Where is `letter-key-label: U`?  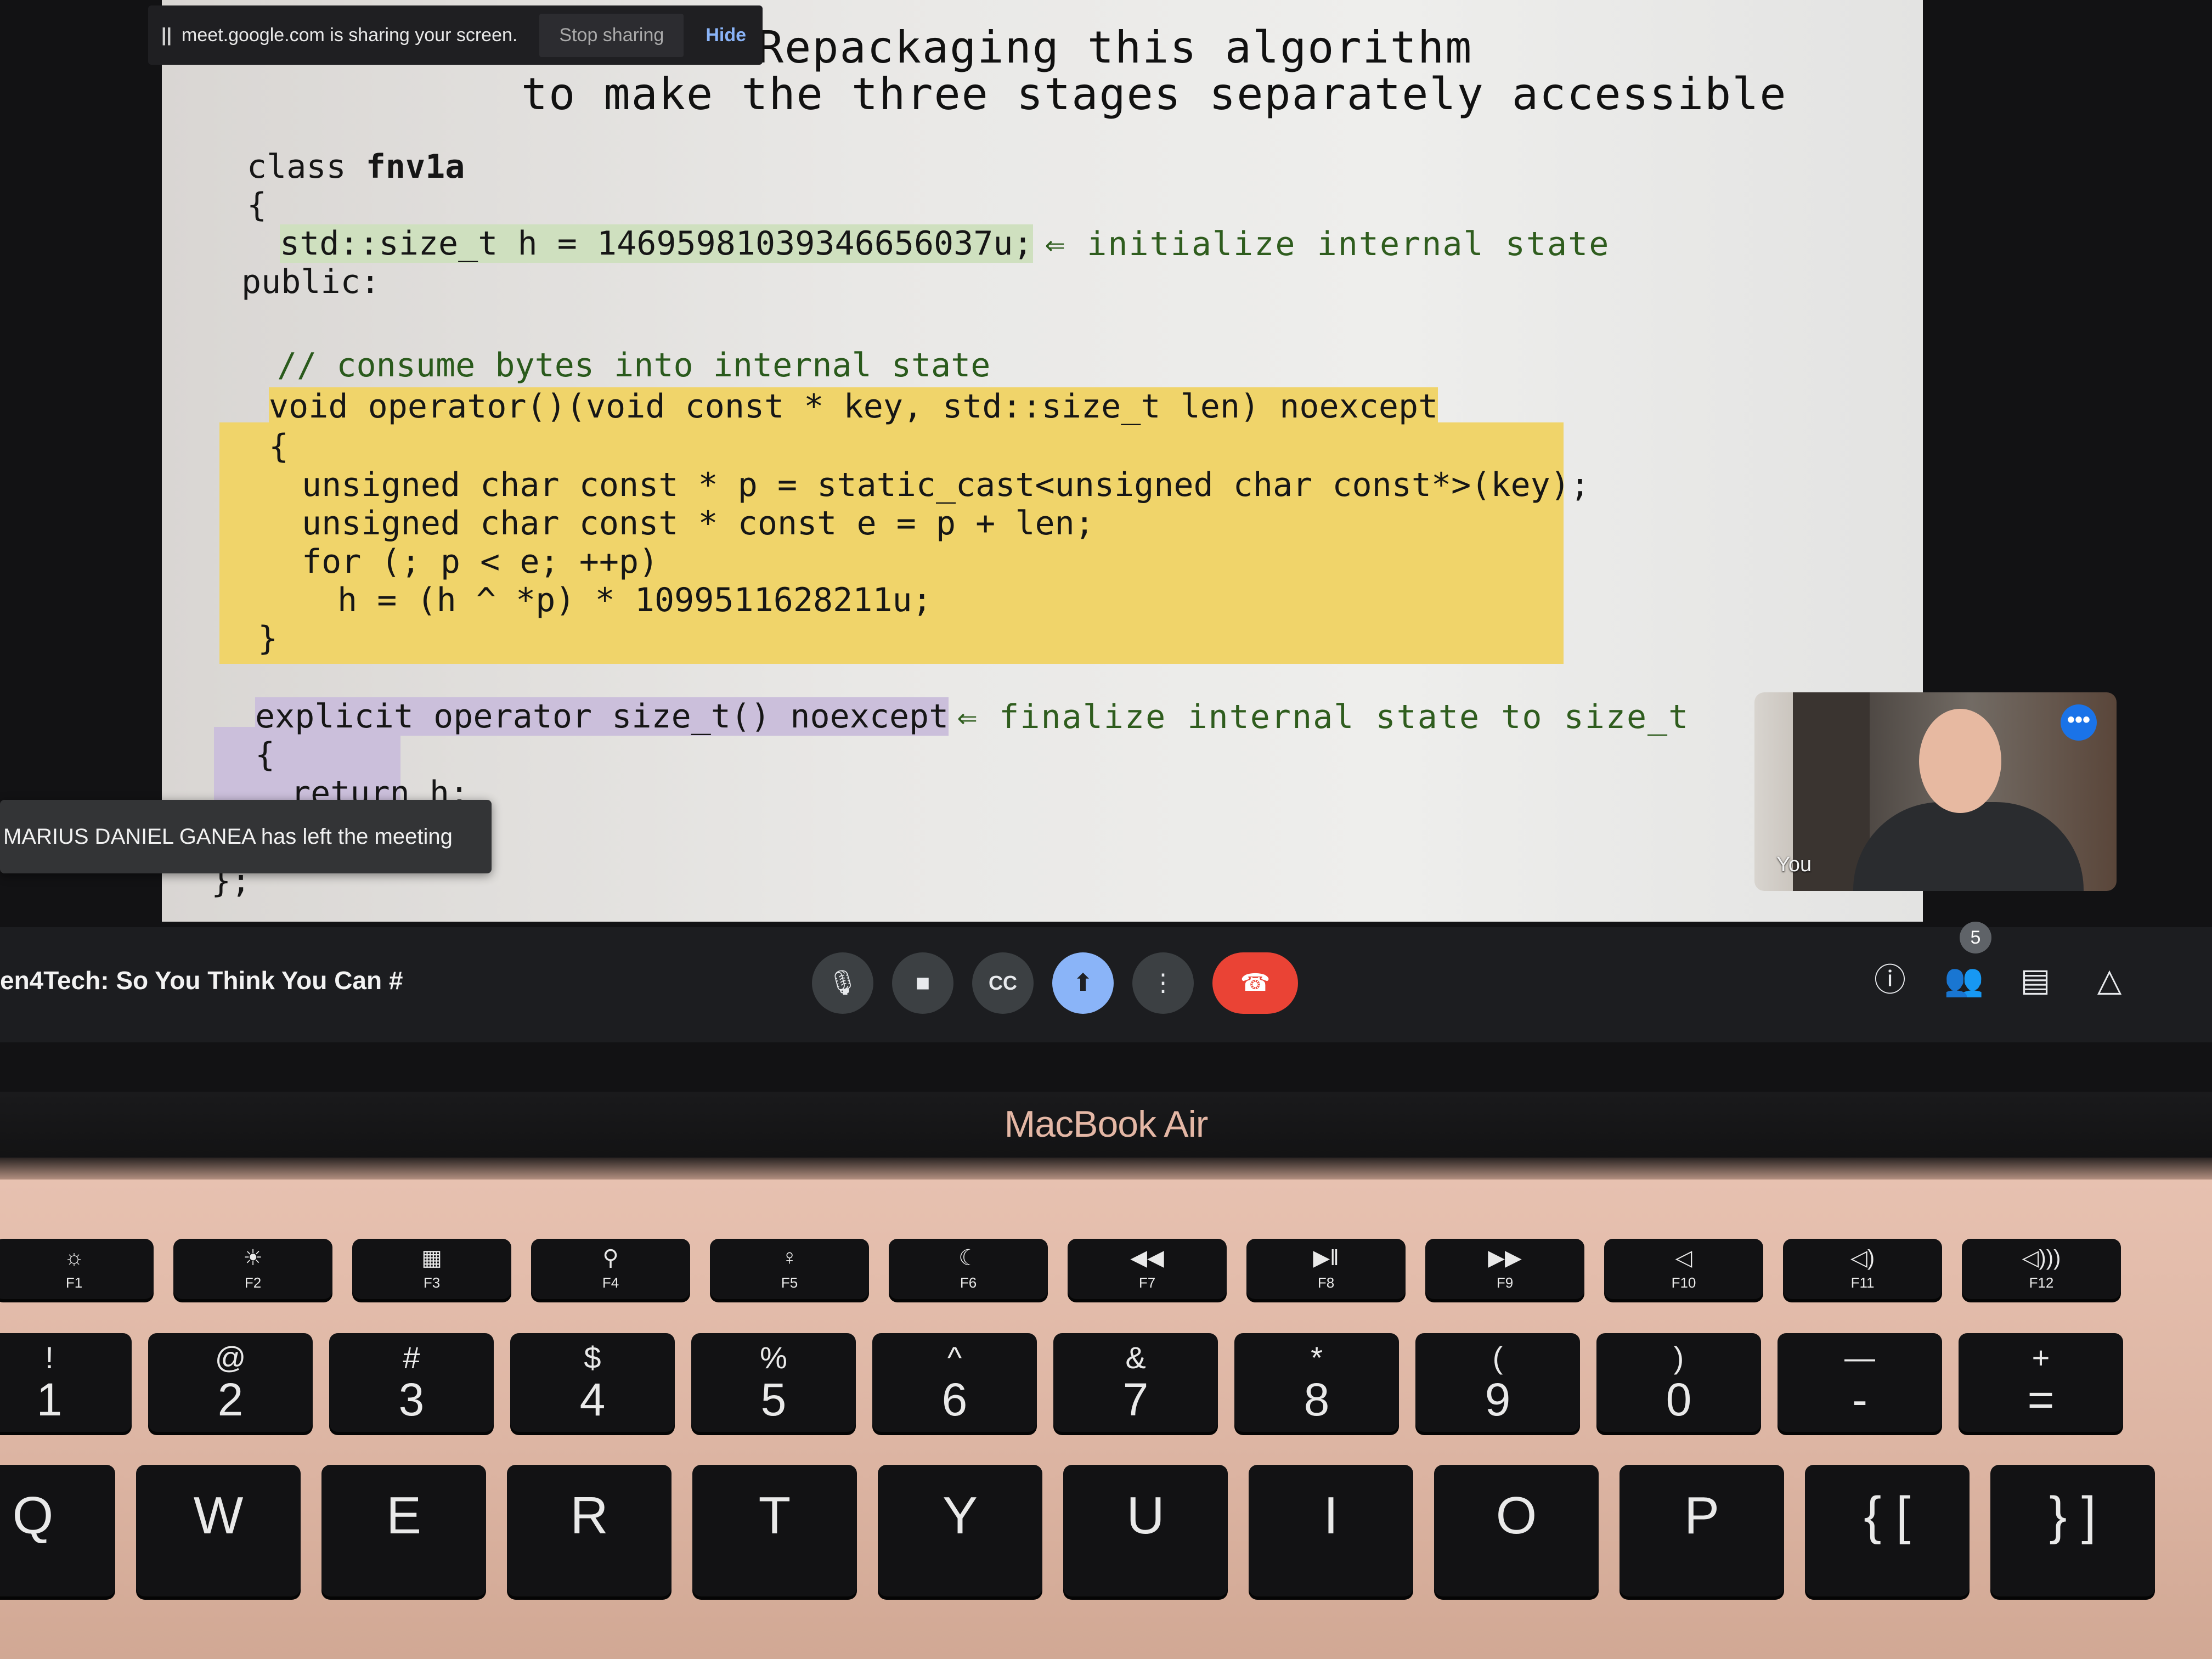 letter-key-label: U is located at coordinates (1145, 1516).